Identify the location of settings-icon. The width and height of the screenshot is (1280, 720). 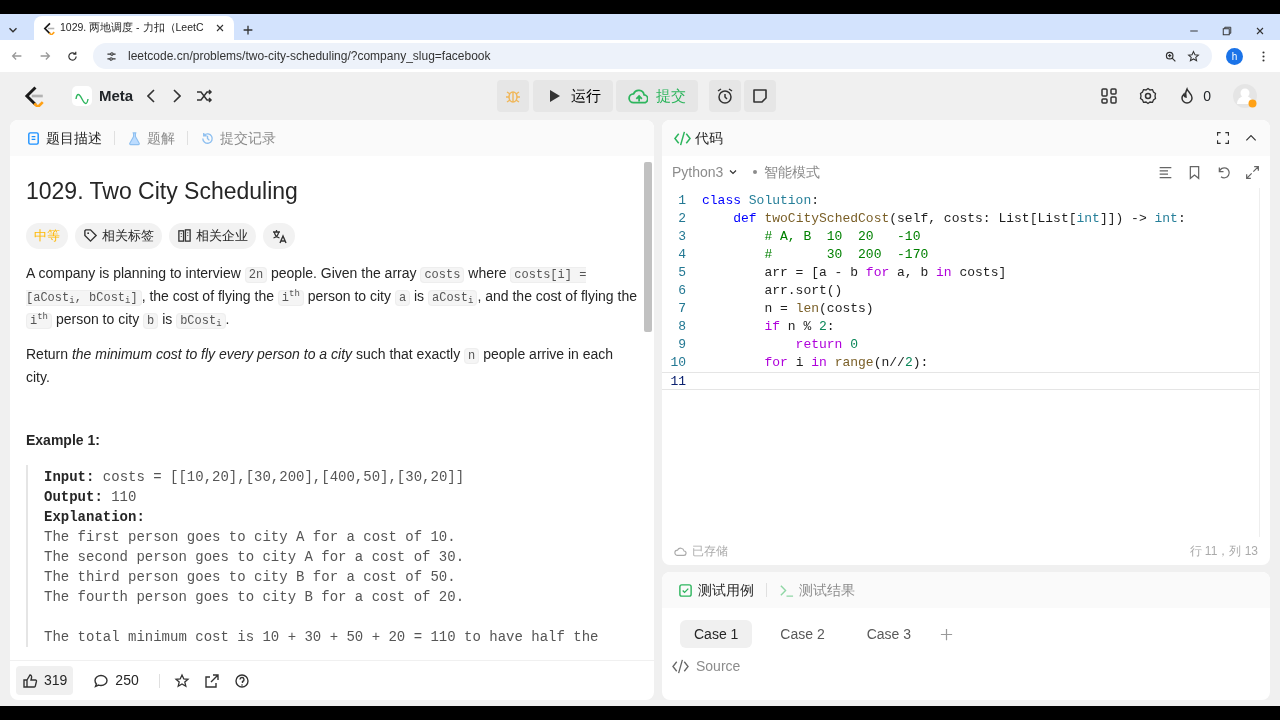
(1148, 96).